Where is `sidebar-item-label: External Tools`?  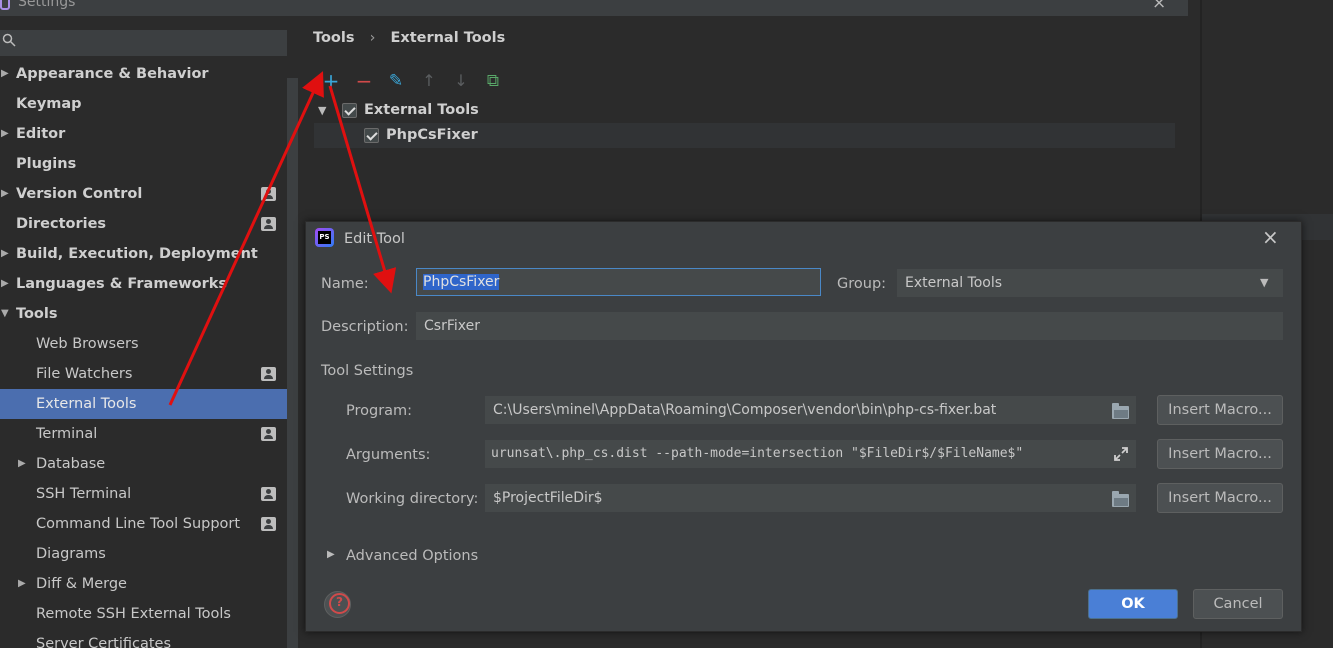 sidebar-item-label: External Tools is located at coordinates (86, 404).